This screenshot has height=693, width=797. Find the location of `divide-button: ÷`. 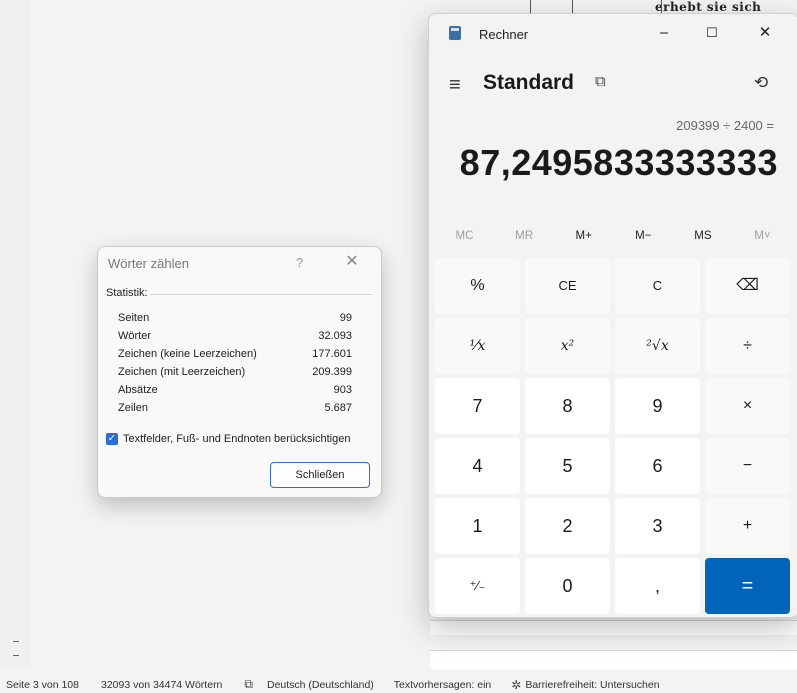

divide-button: ÷ is located at coordinates (747, 346).